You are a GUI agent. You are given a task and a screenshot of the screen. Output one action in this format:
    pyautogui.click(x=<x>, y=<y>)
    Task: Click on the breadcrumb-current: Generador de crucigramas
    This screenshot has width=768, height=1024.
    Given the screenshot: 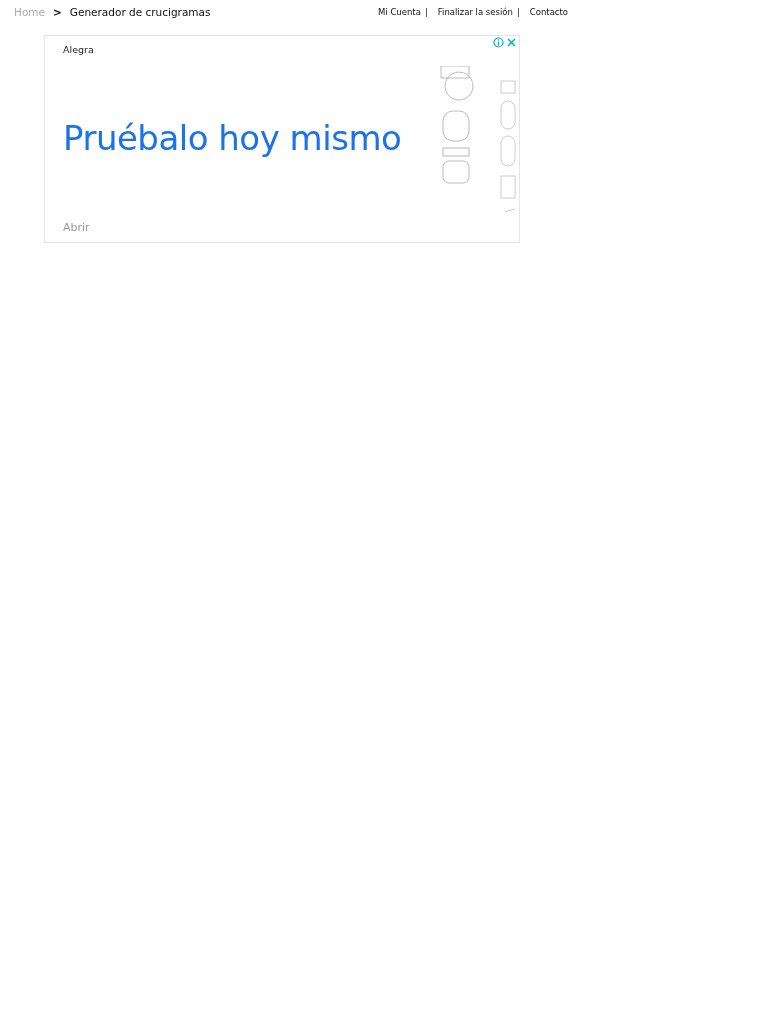 What is the action you would take?
    pyautogui.click(x=140, y=12)
    